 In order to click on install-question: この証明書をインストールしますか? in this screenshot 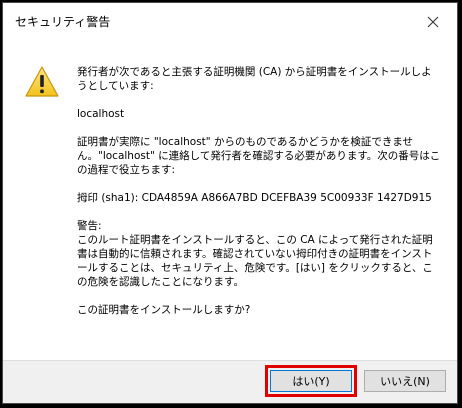, I will do `click(164, 310)`.